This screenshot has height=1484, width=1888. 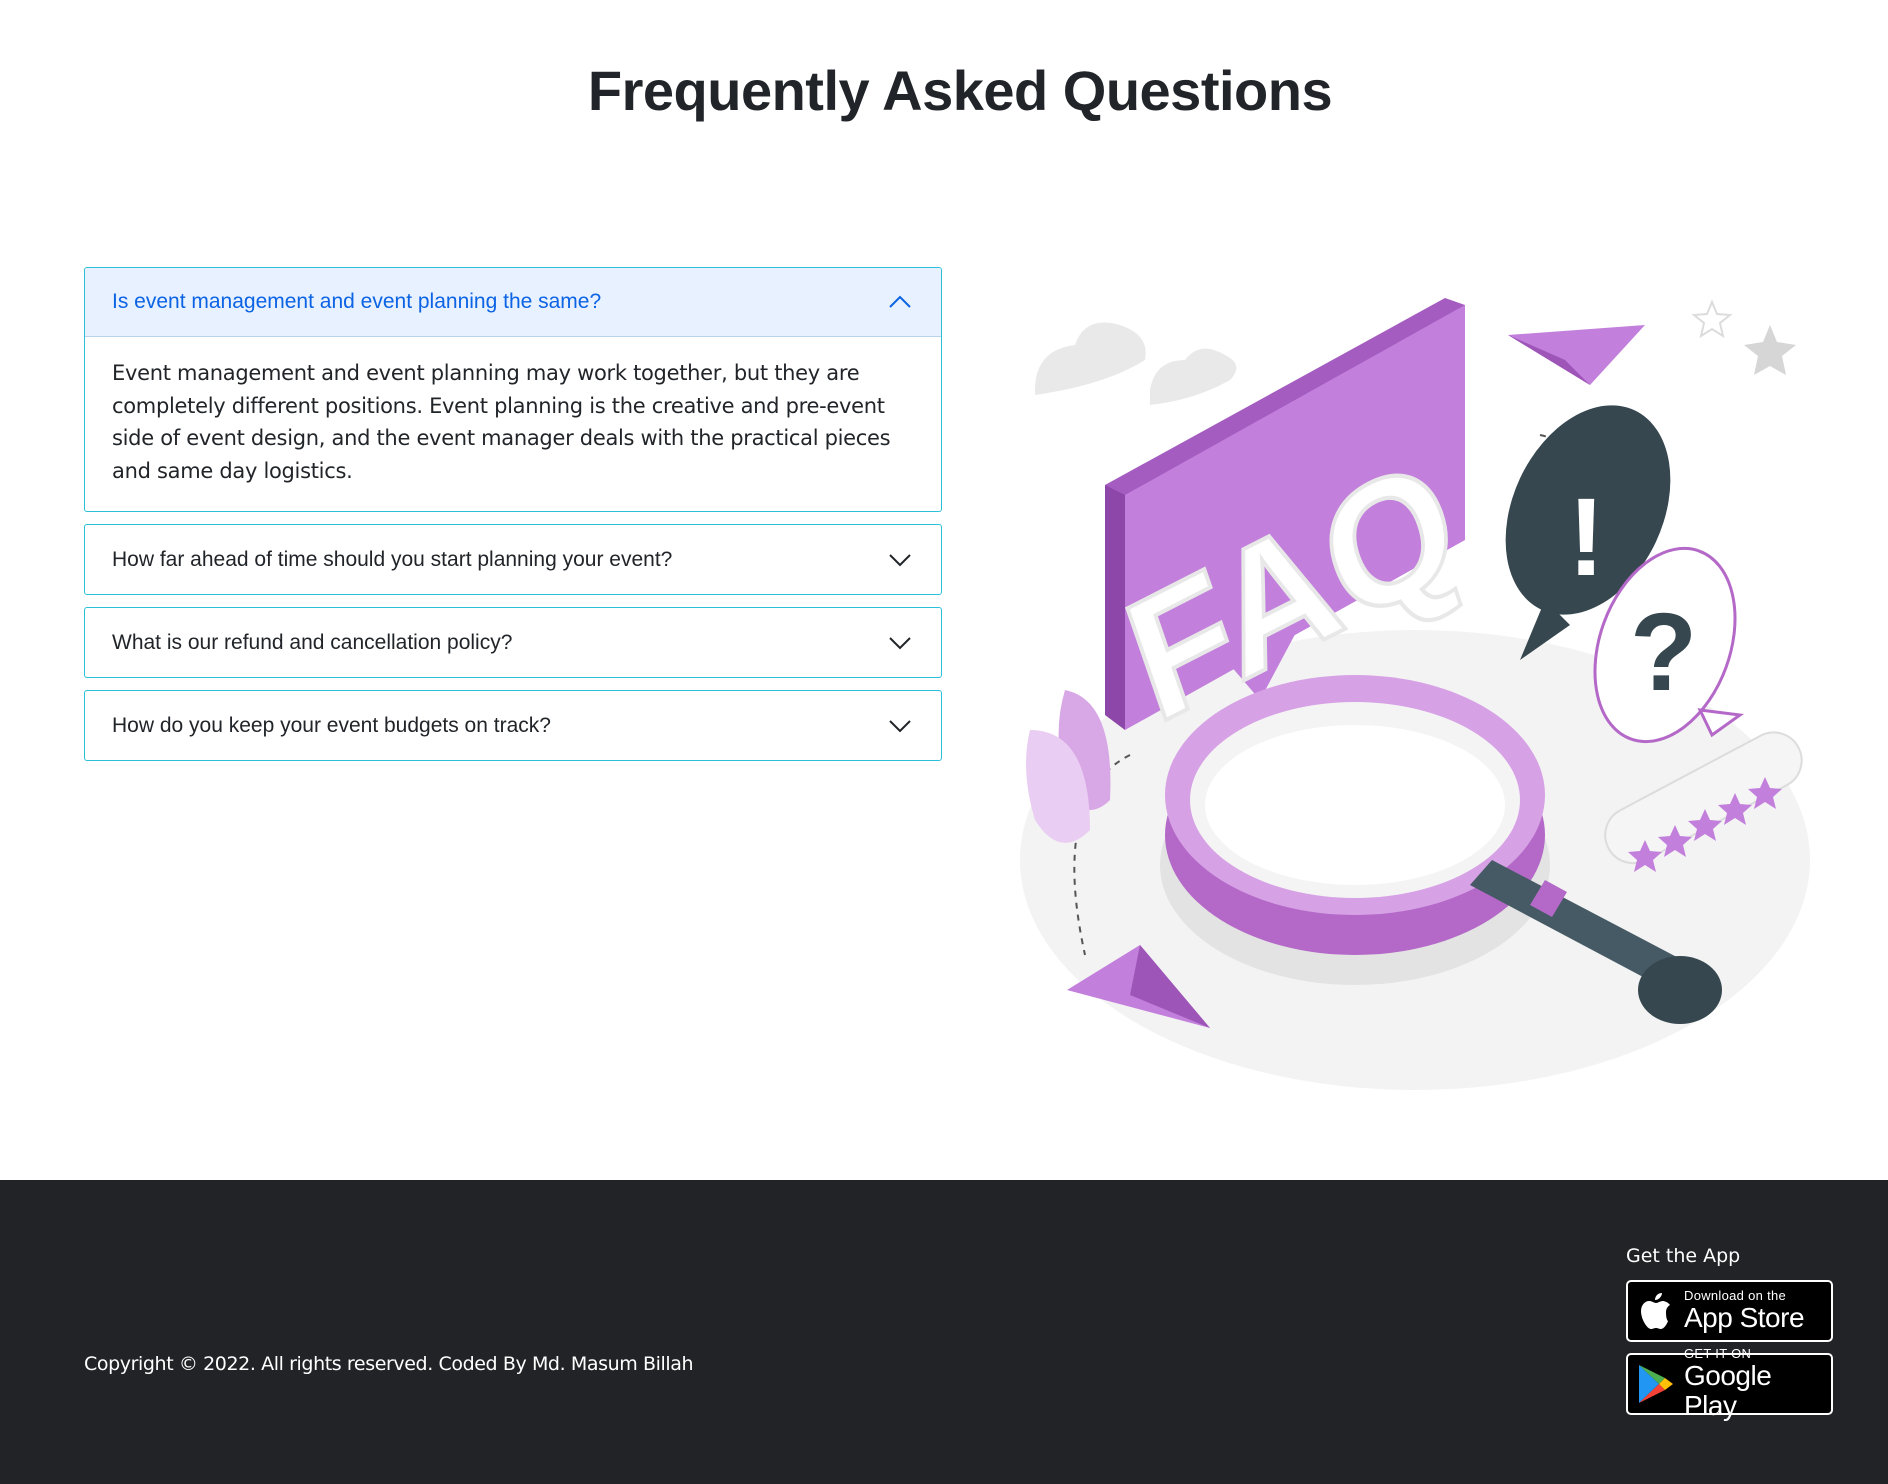 I want to click on question-text: ?, so click(x=1663, y=652).